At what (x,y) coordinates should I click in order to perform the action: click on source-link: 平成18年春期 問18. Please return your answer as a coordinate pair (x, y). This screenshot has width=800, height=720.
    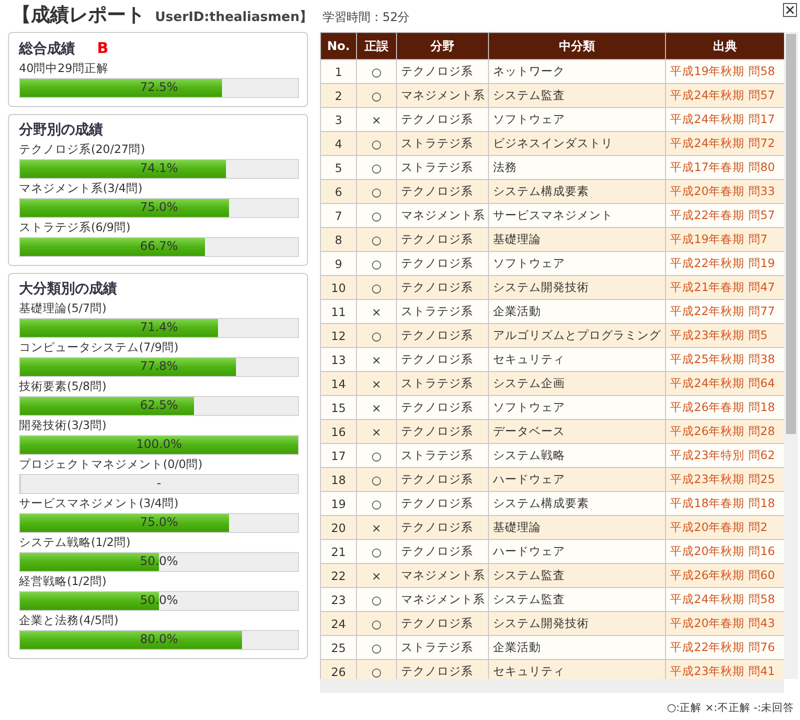
    Looking at the image, I should click on (725, 504).